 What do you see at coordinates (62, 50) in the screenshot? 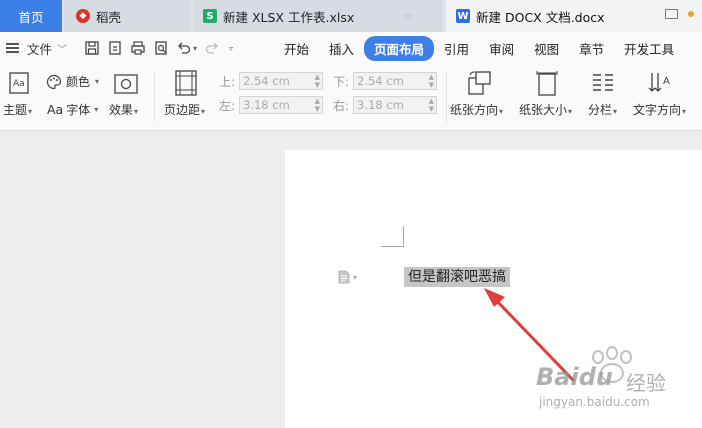
I see `chevron-down-icon: ﹀` at bounding box center [62, 50].